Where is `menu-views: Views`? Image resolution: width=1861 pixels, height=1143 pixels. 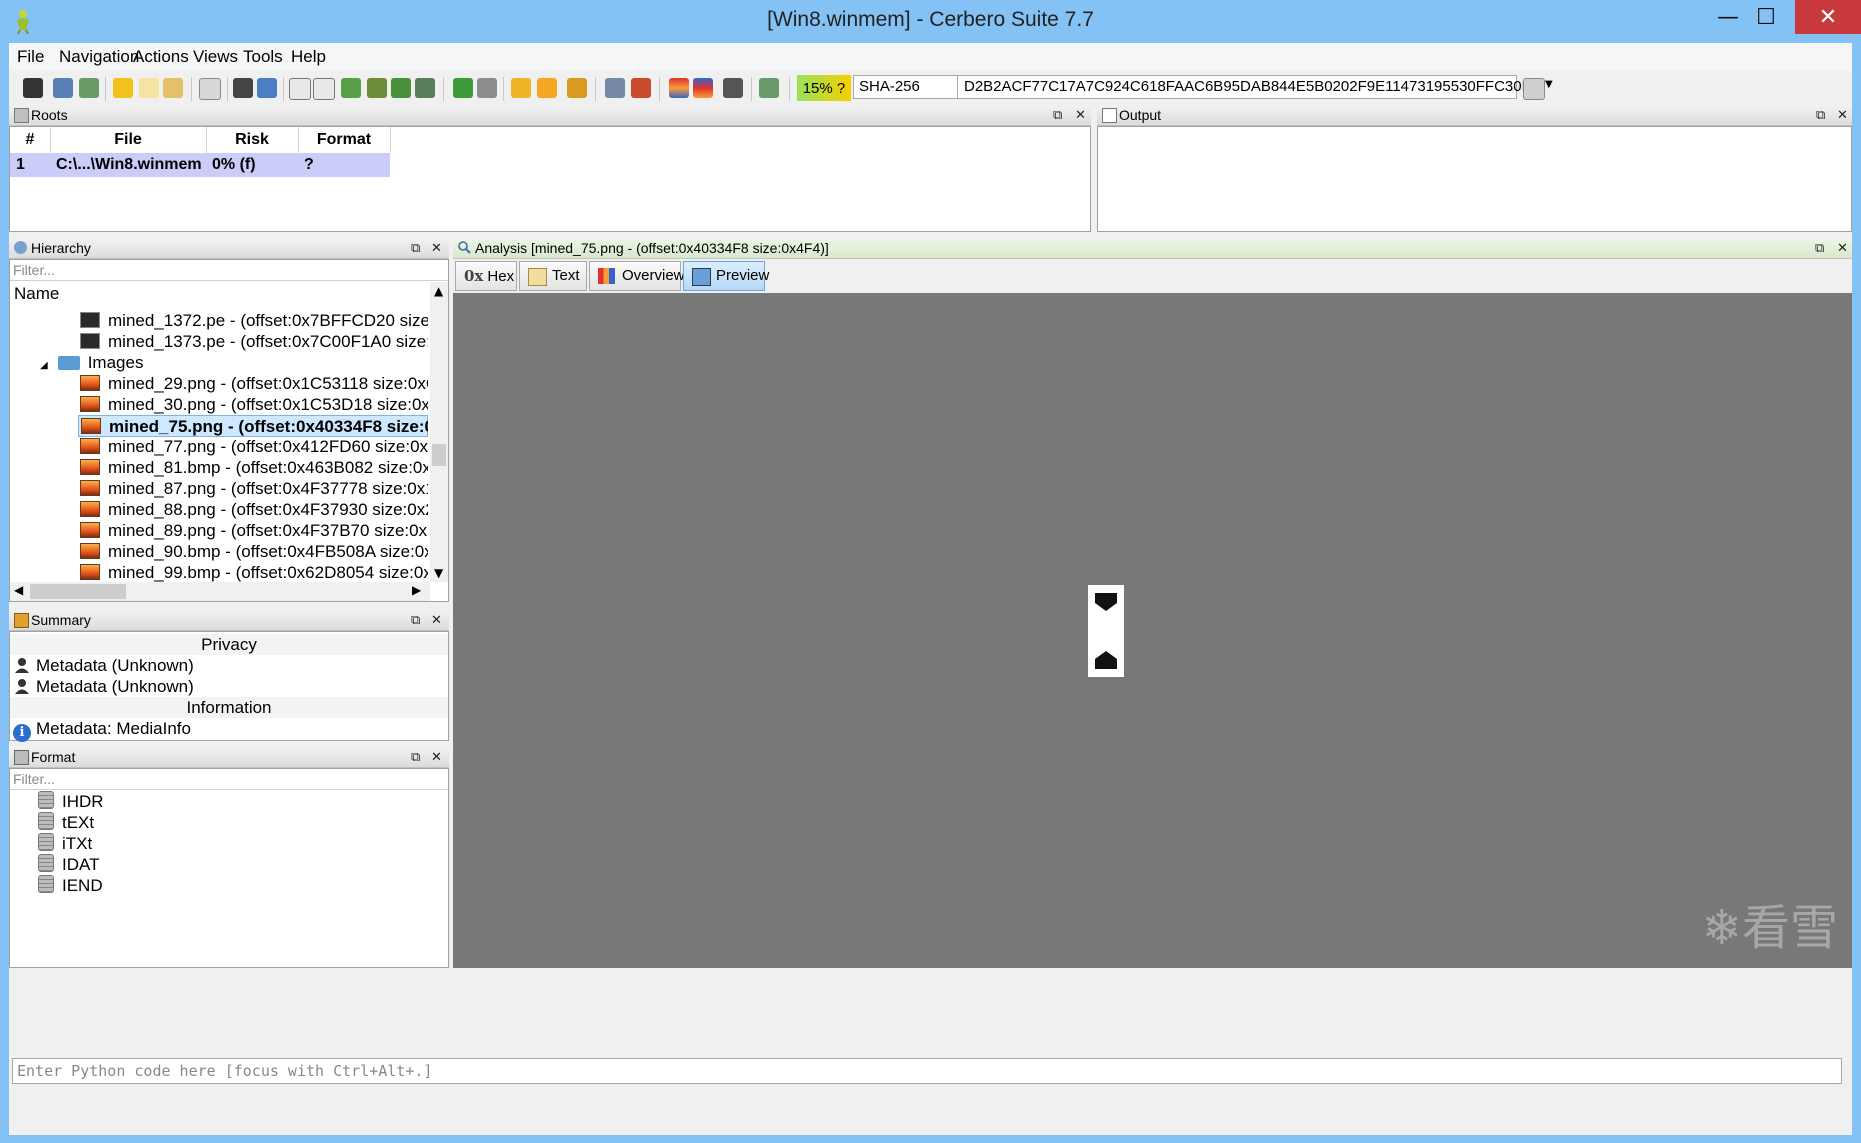
menu-views: Views is located at coordinates (215, 57).